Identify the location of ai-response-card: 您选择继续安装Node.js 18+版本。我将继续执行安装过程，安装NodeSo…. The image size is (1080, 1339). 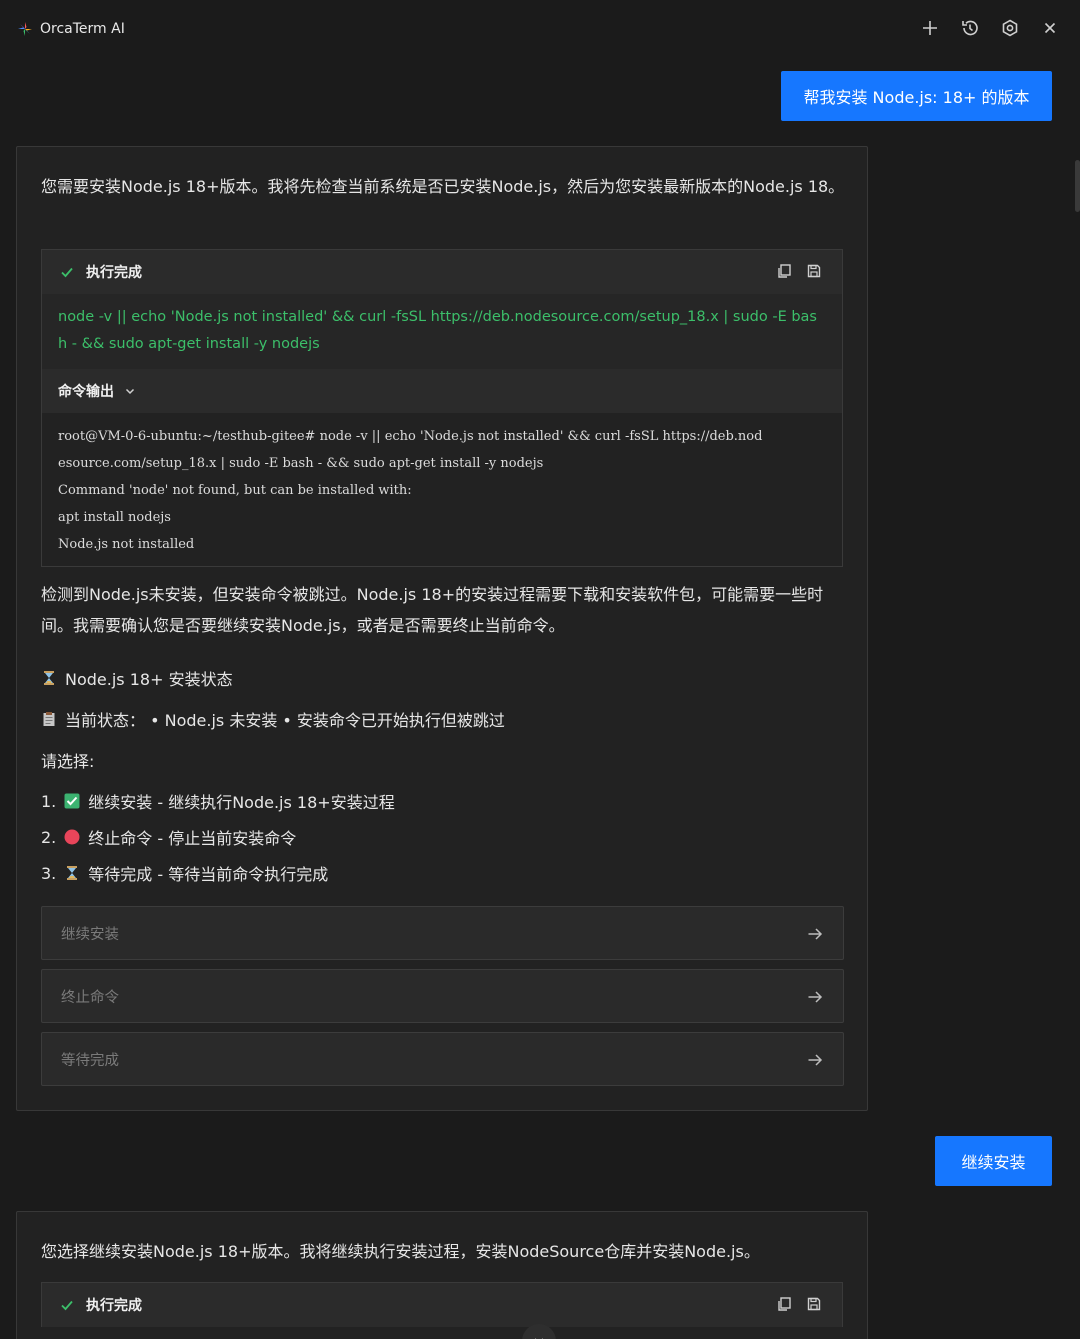
(442, 1275).